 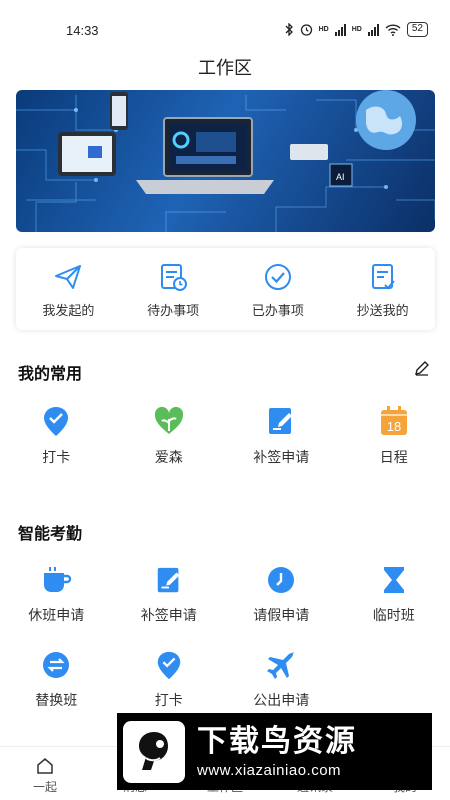 What do you see at coordinates (269, 770) in the screenshot?
I see `watermark-url: www.xiazainiao.com` at bounding box center [269, 770].